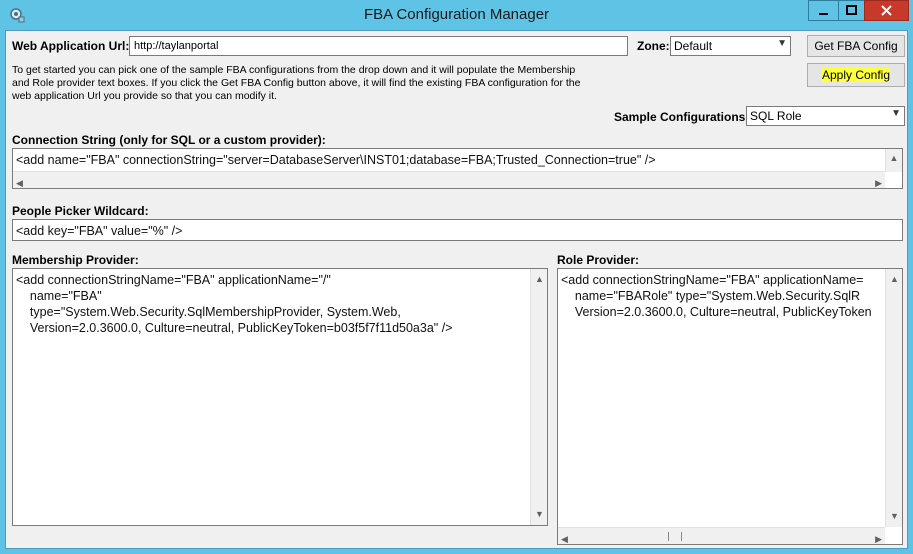 The width and height of the screenshot is (913, 554). I want to click on zone-value: Default, so click(693, 46).